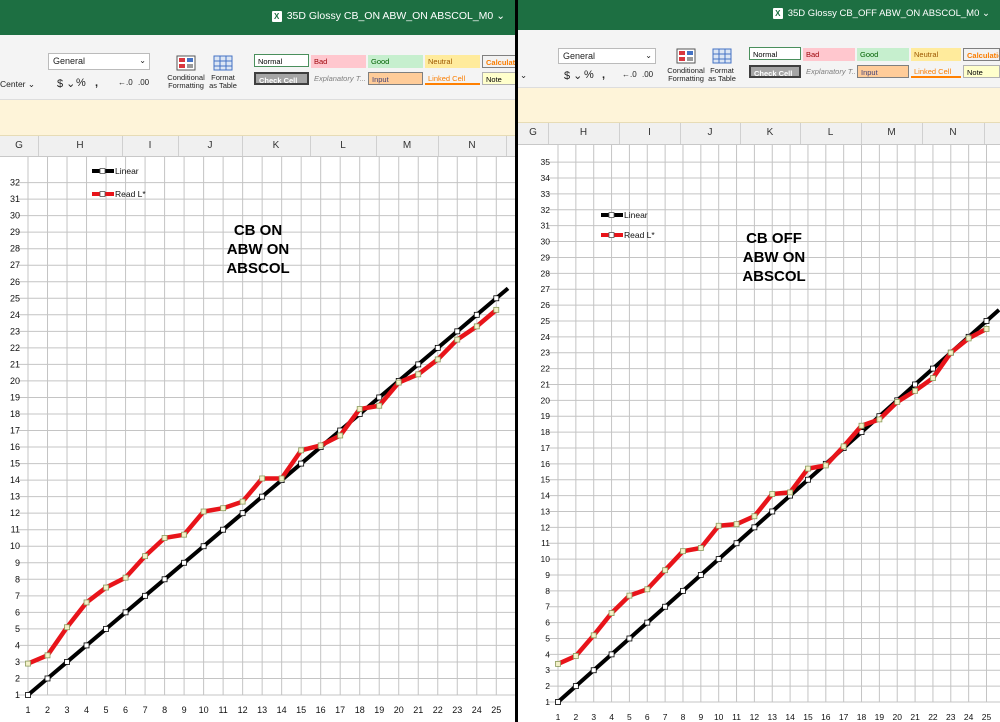 Image resolution: width=1000 pixels, height=722 pixels. I want to click on y-tick-label: 29, so click(546, 257).